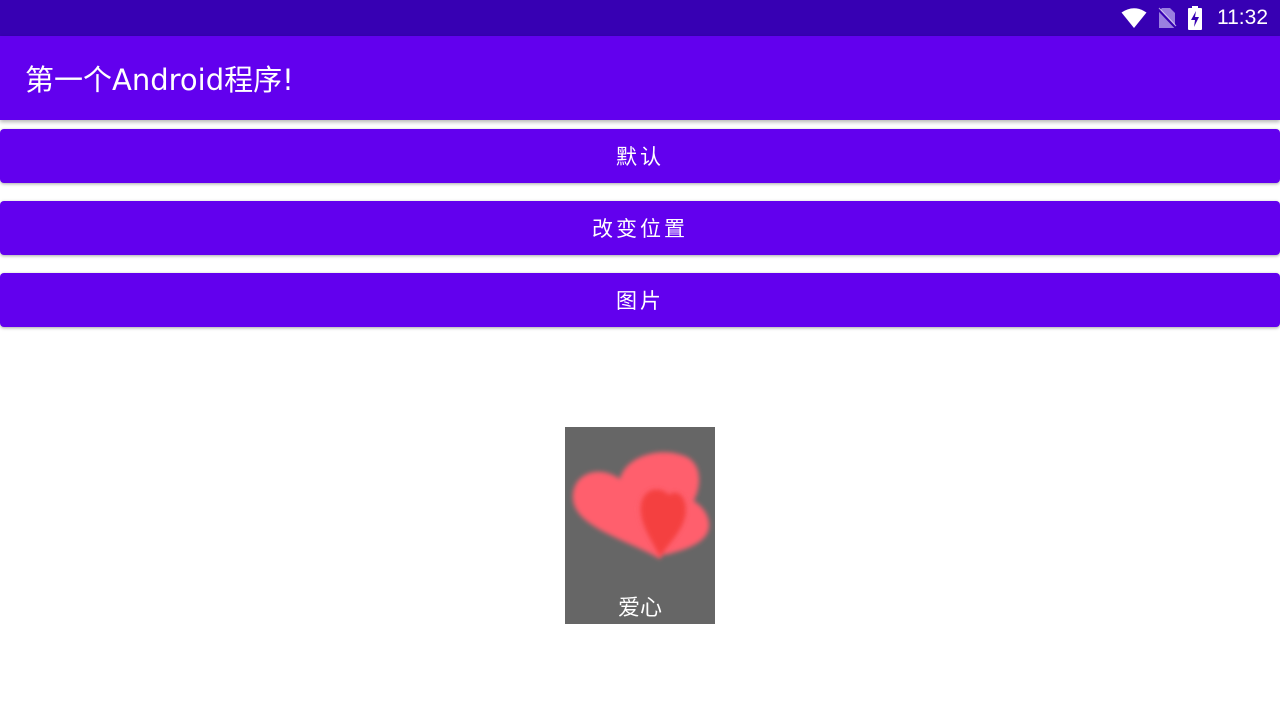 The image size is (1280, 720). I want to click on status-bar: 11:32, so click(640, 18).